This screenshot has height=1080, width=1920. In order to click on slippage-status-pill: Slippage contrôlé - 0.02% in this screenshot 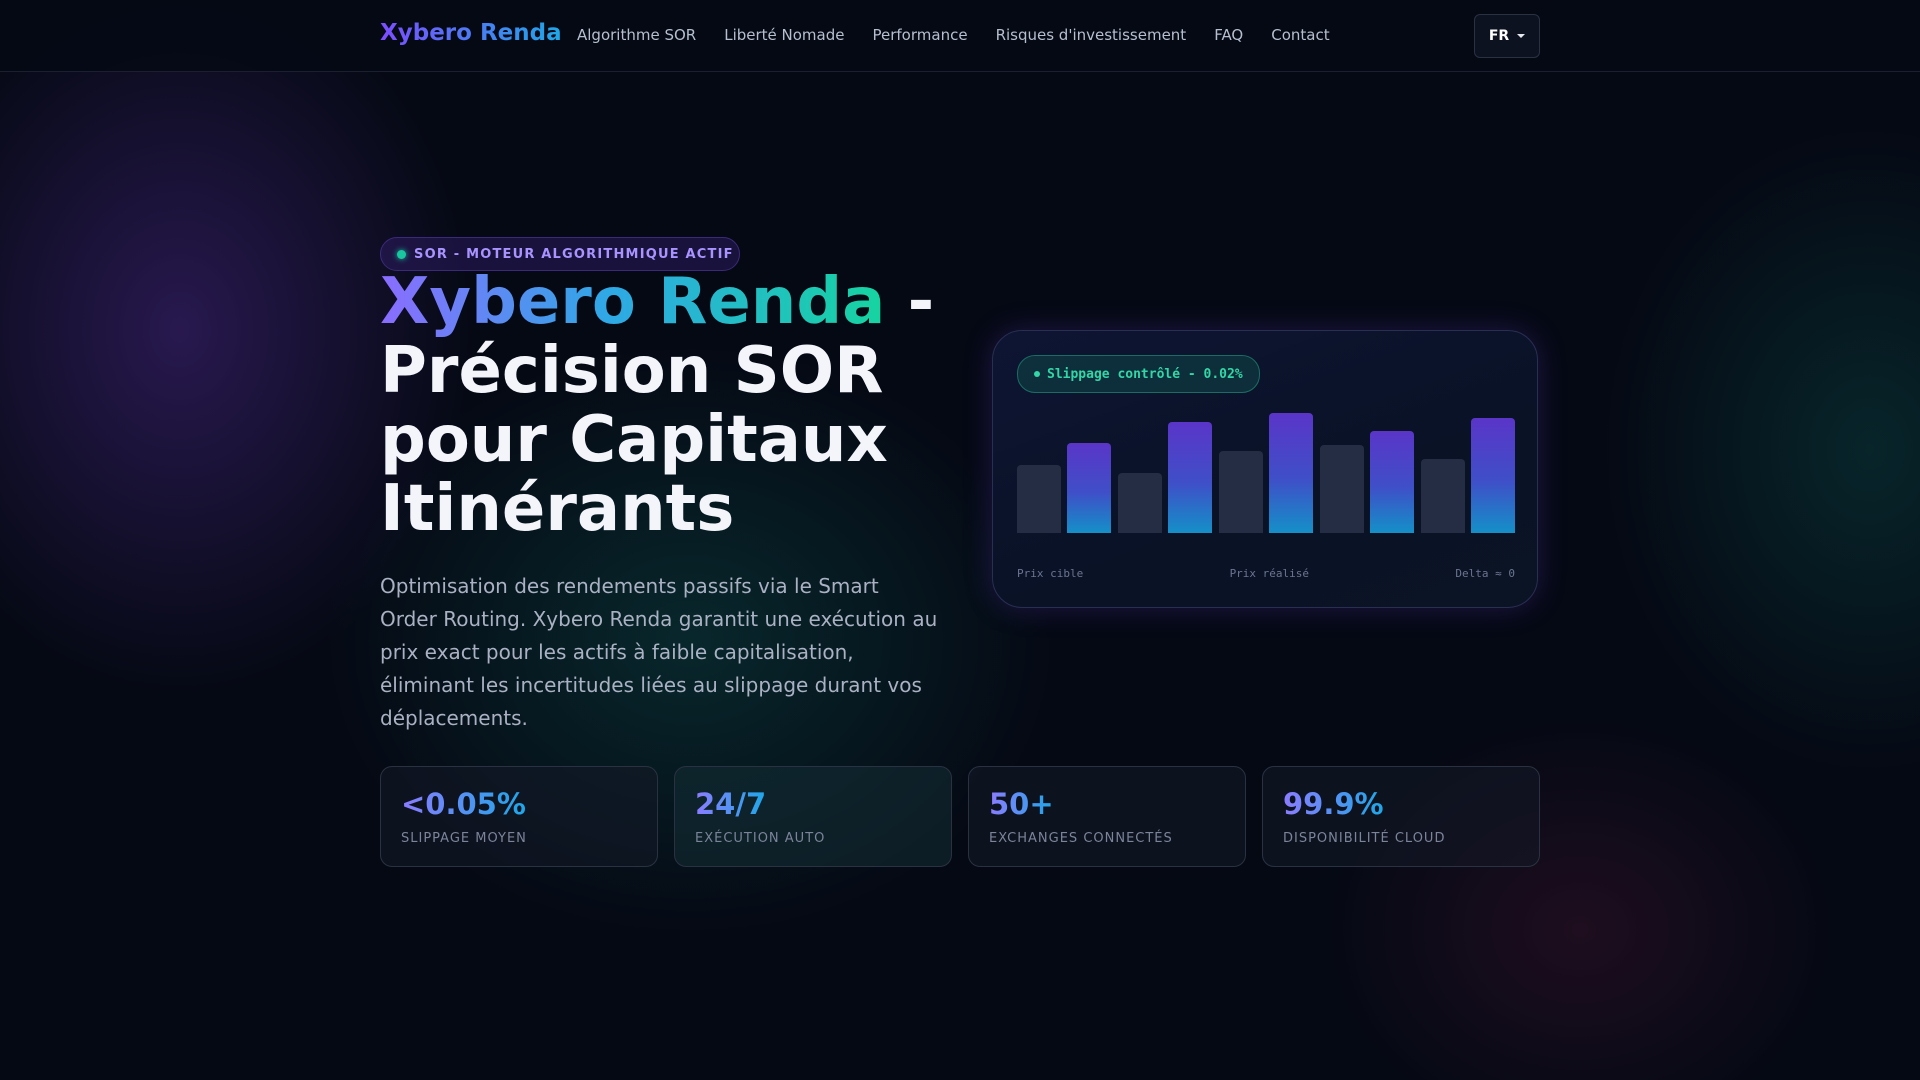, I will do `click(1138, 374)`.